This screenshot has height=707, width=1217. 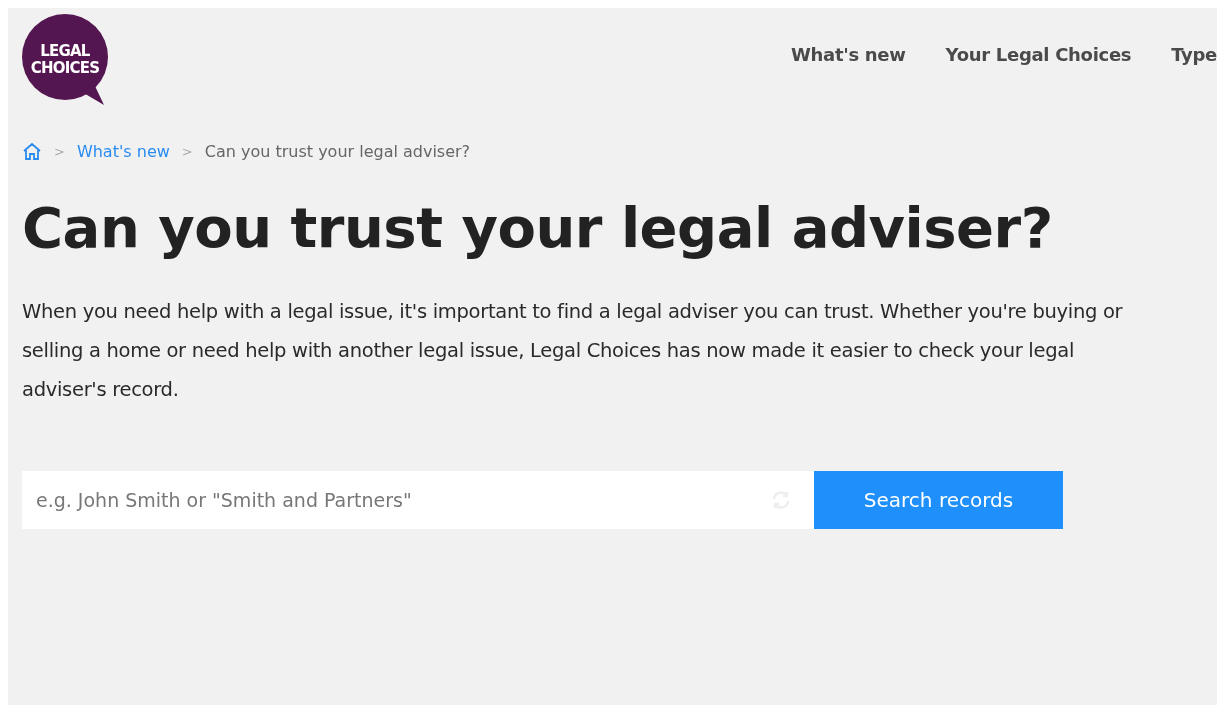 I want to click on search-field: e.g. John Smith or "Smith and Partners", so click(x=418, y=500).